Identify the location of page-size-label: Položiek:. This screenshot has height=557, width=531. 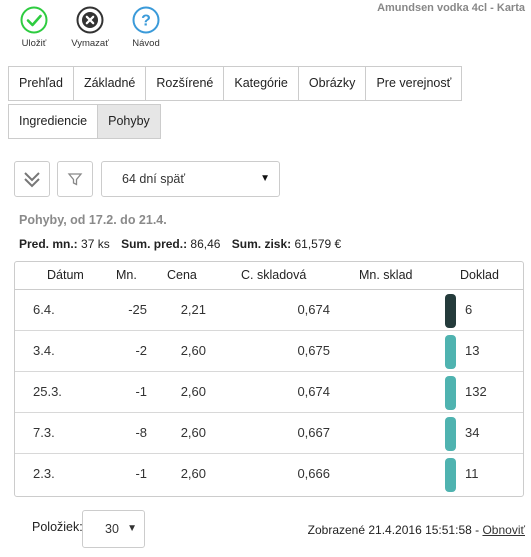
(57, 527).